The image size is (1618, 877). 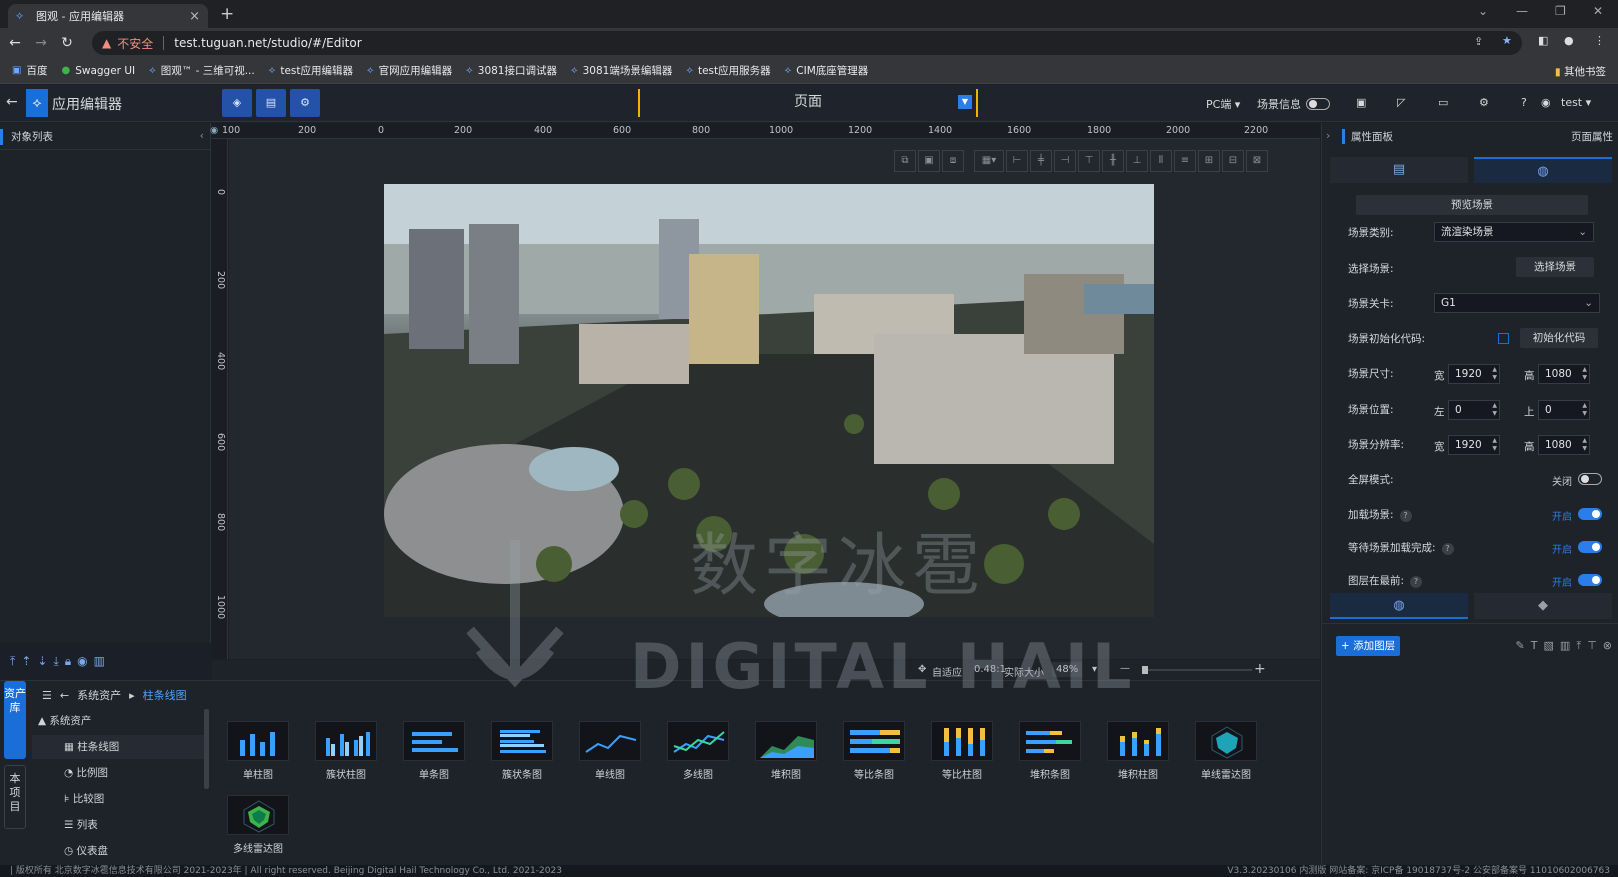 What do you see at coordinates (1576, 102) in the screenshot?
I see `user-menu: test ▾` at bounding box center [1576, 102].